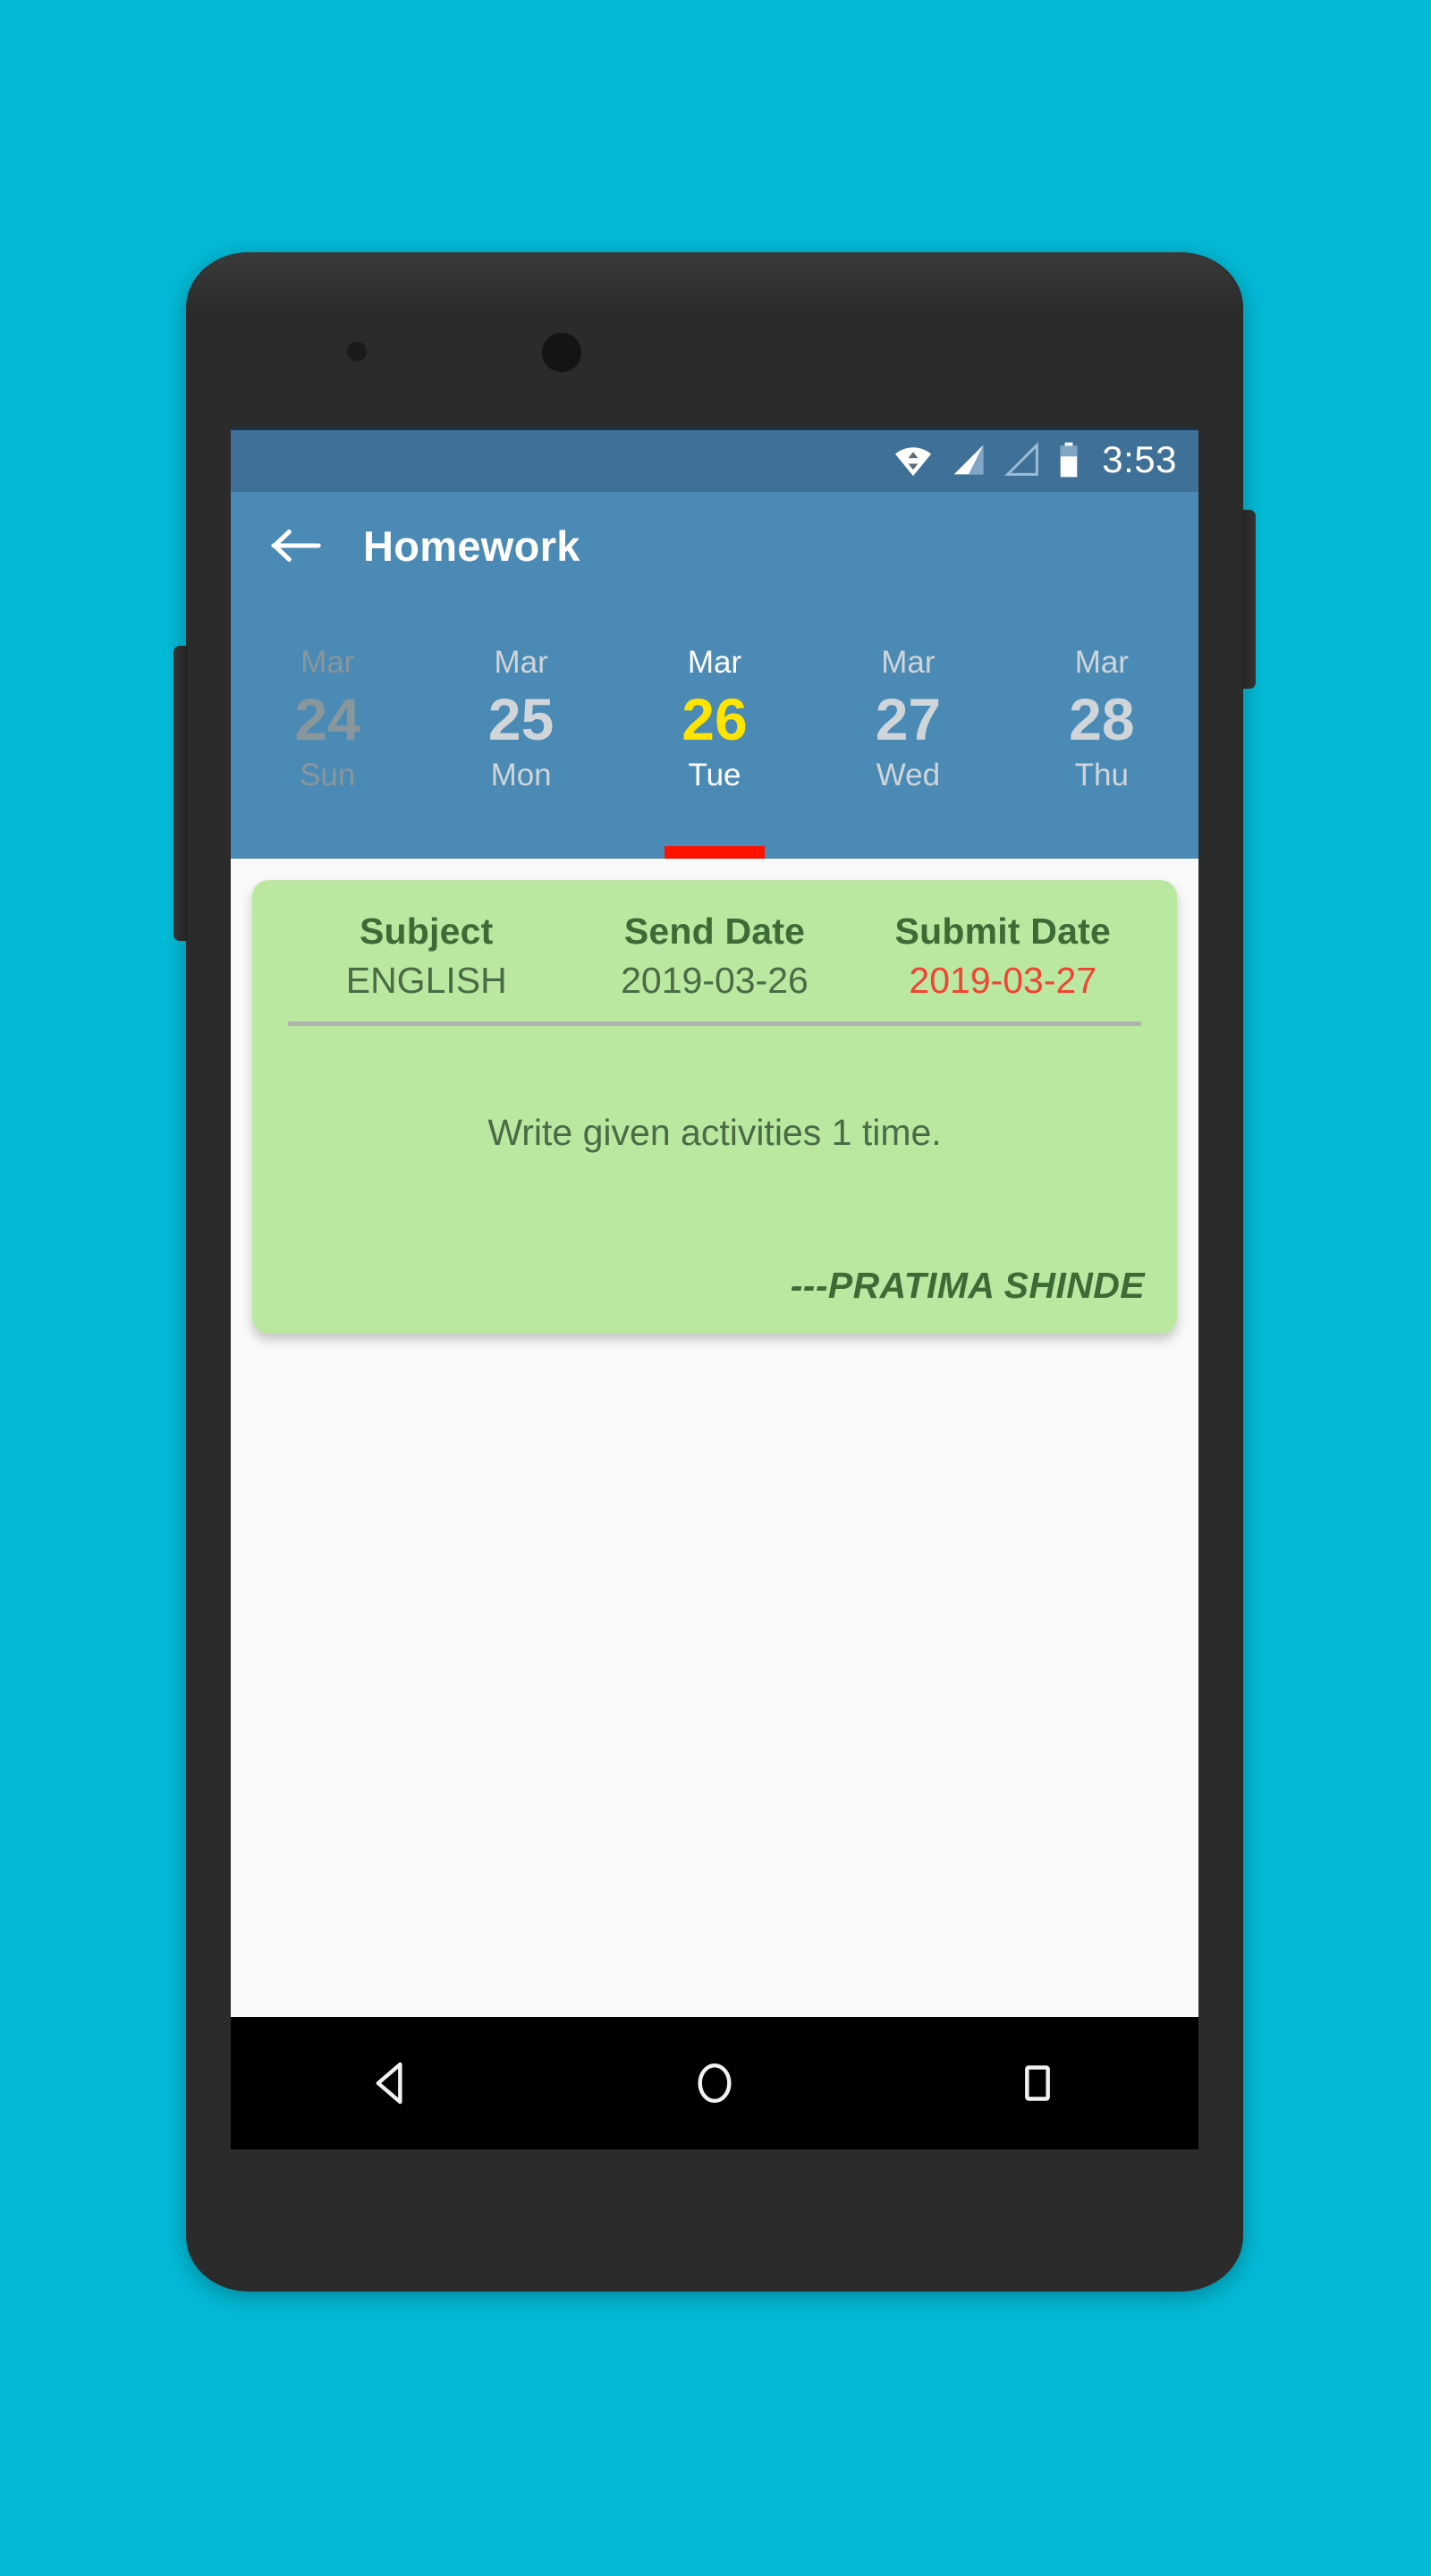 This screenshot has height=2576, width=1431. I want to click on back-arrow-icon, so click(296, 545).